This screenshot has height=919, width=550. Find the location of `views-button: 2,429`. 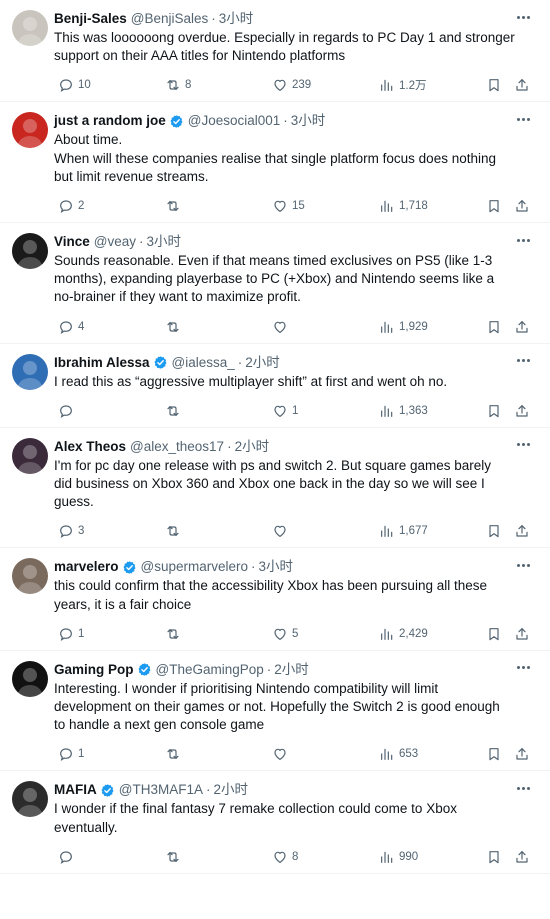

views-button: 2,429 is located at coordinates (401, 634).